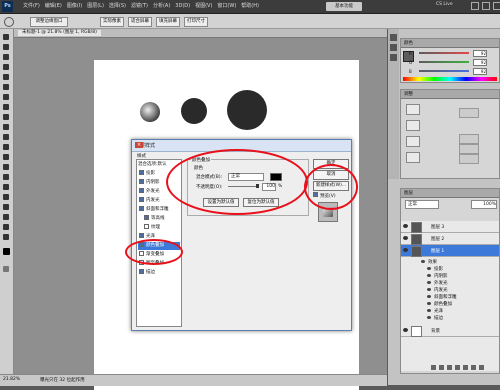  I want to click on crop-tool-icon, so click(6, 77).